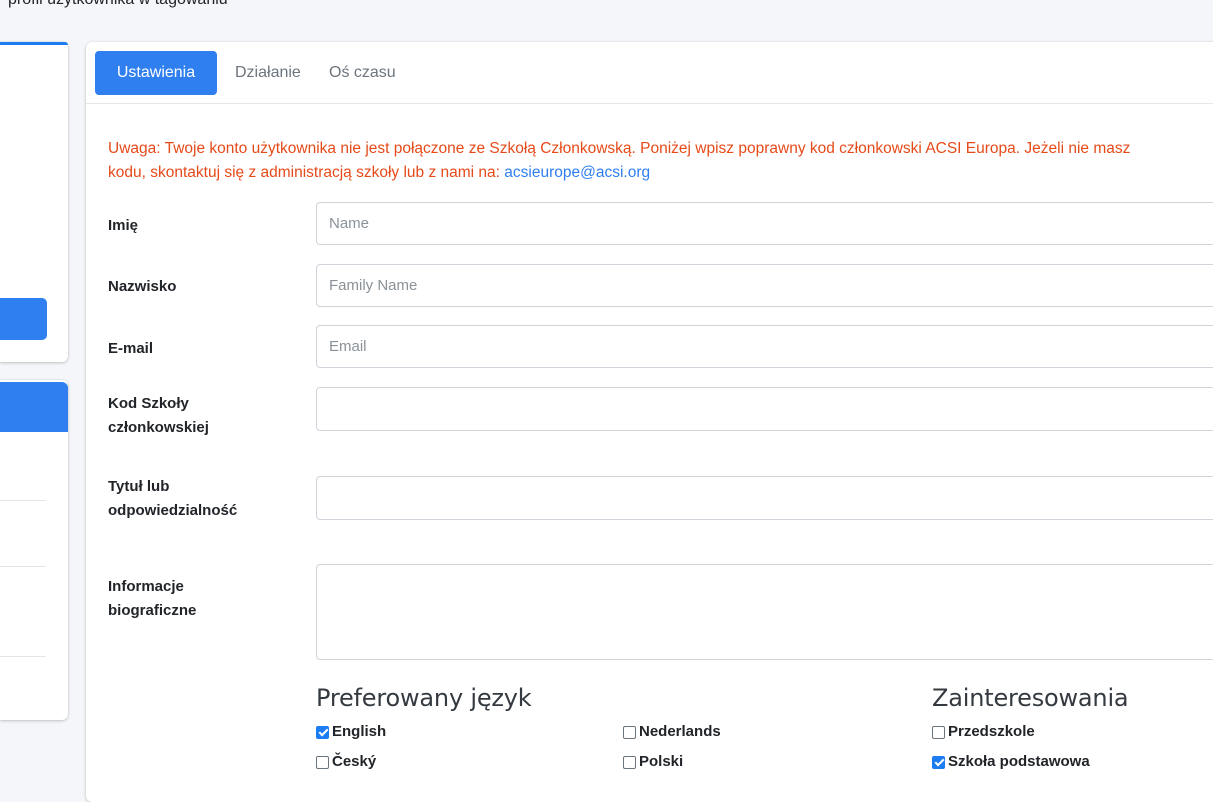  I want to click on language-option-label: English, so click(359, 731).